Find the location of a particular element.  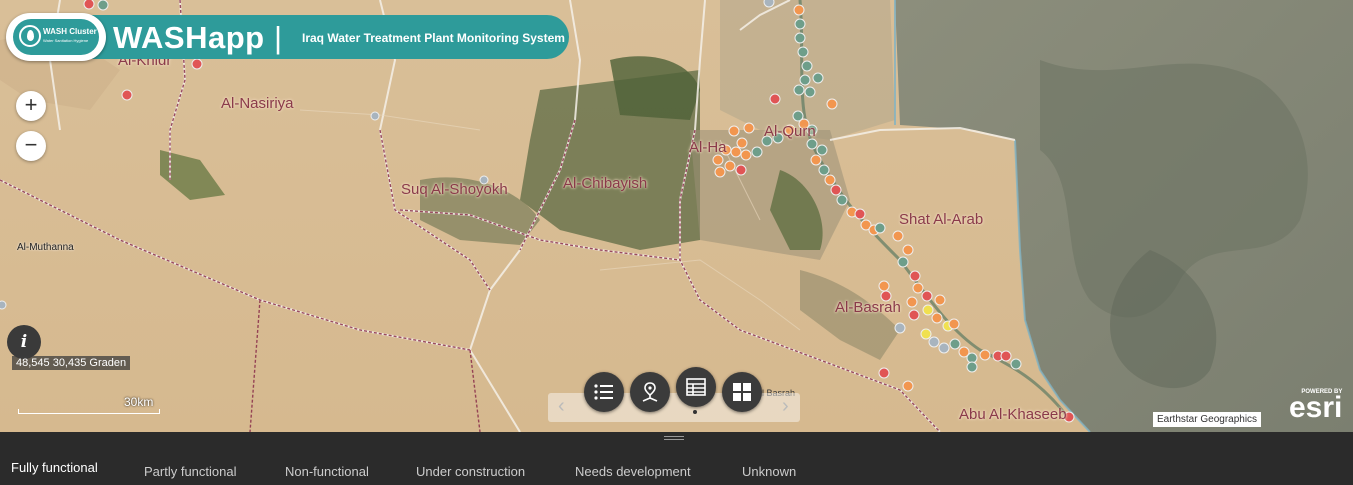

esri-logo-text: esri is located at coordinates (1316, 407).